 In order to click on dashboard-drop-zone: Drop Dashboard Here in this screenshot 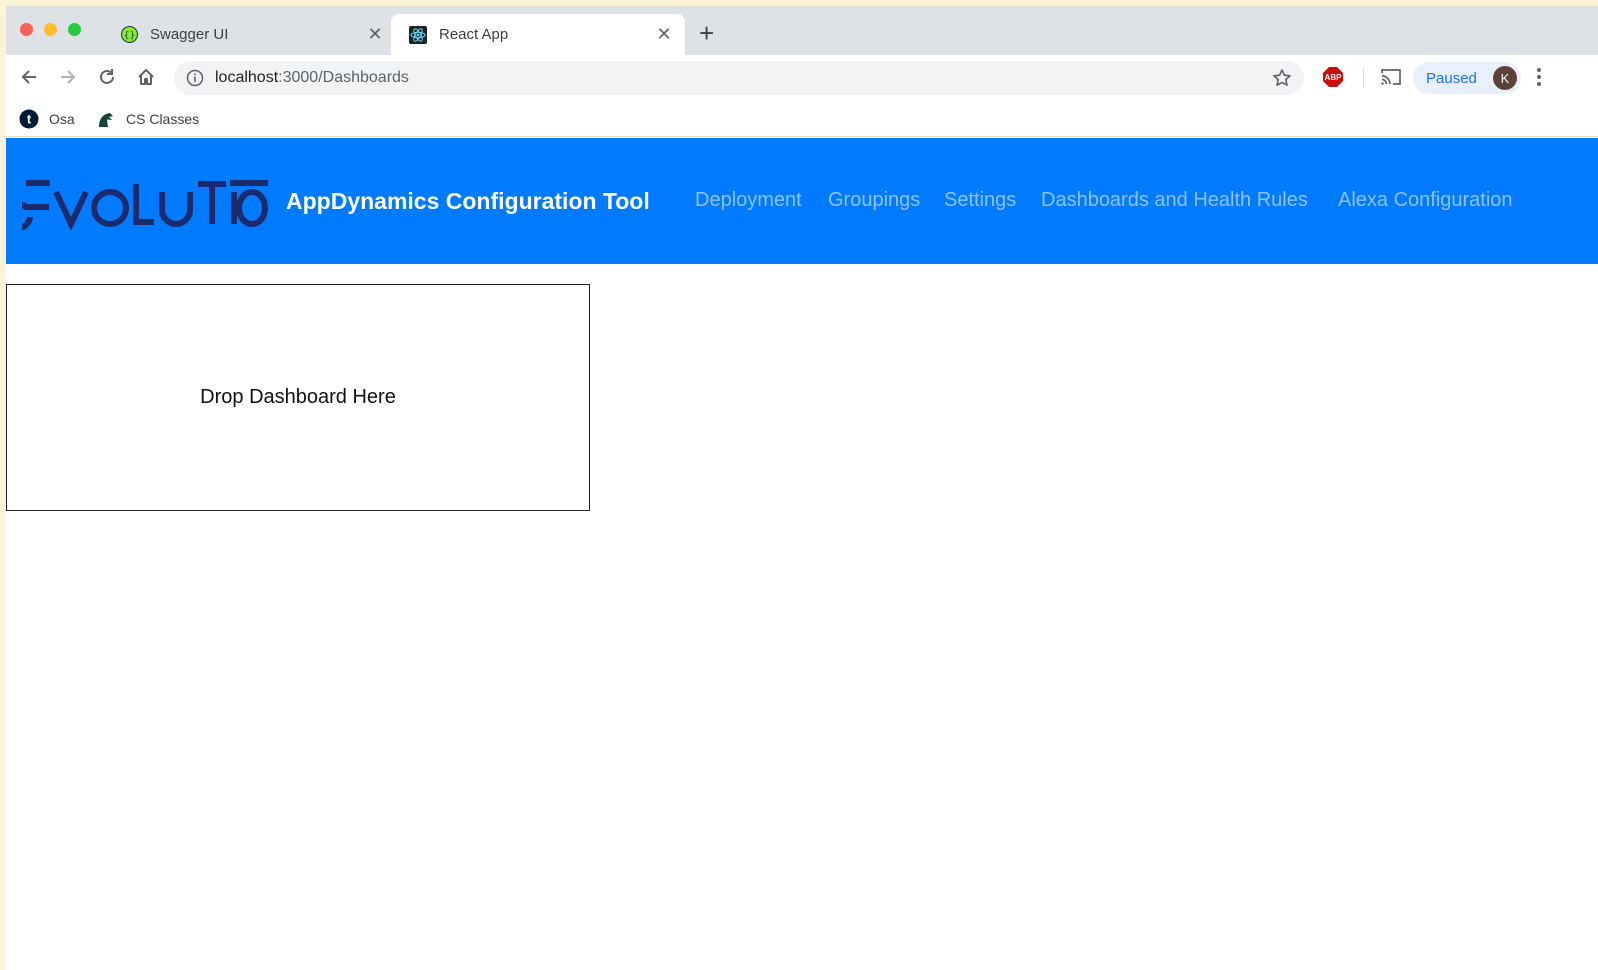, I will do `click(298, 397)`.